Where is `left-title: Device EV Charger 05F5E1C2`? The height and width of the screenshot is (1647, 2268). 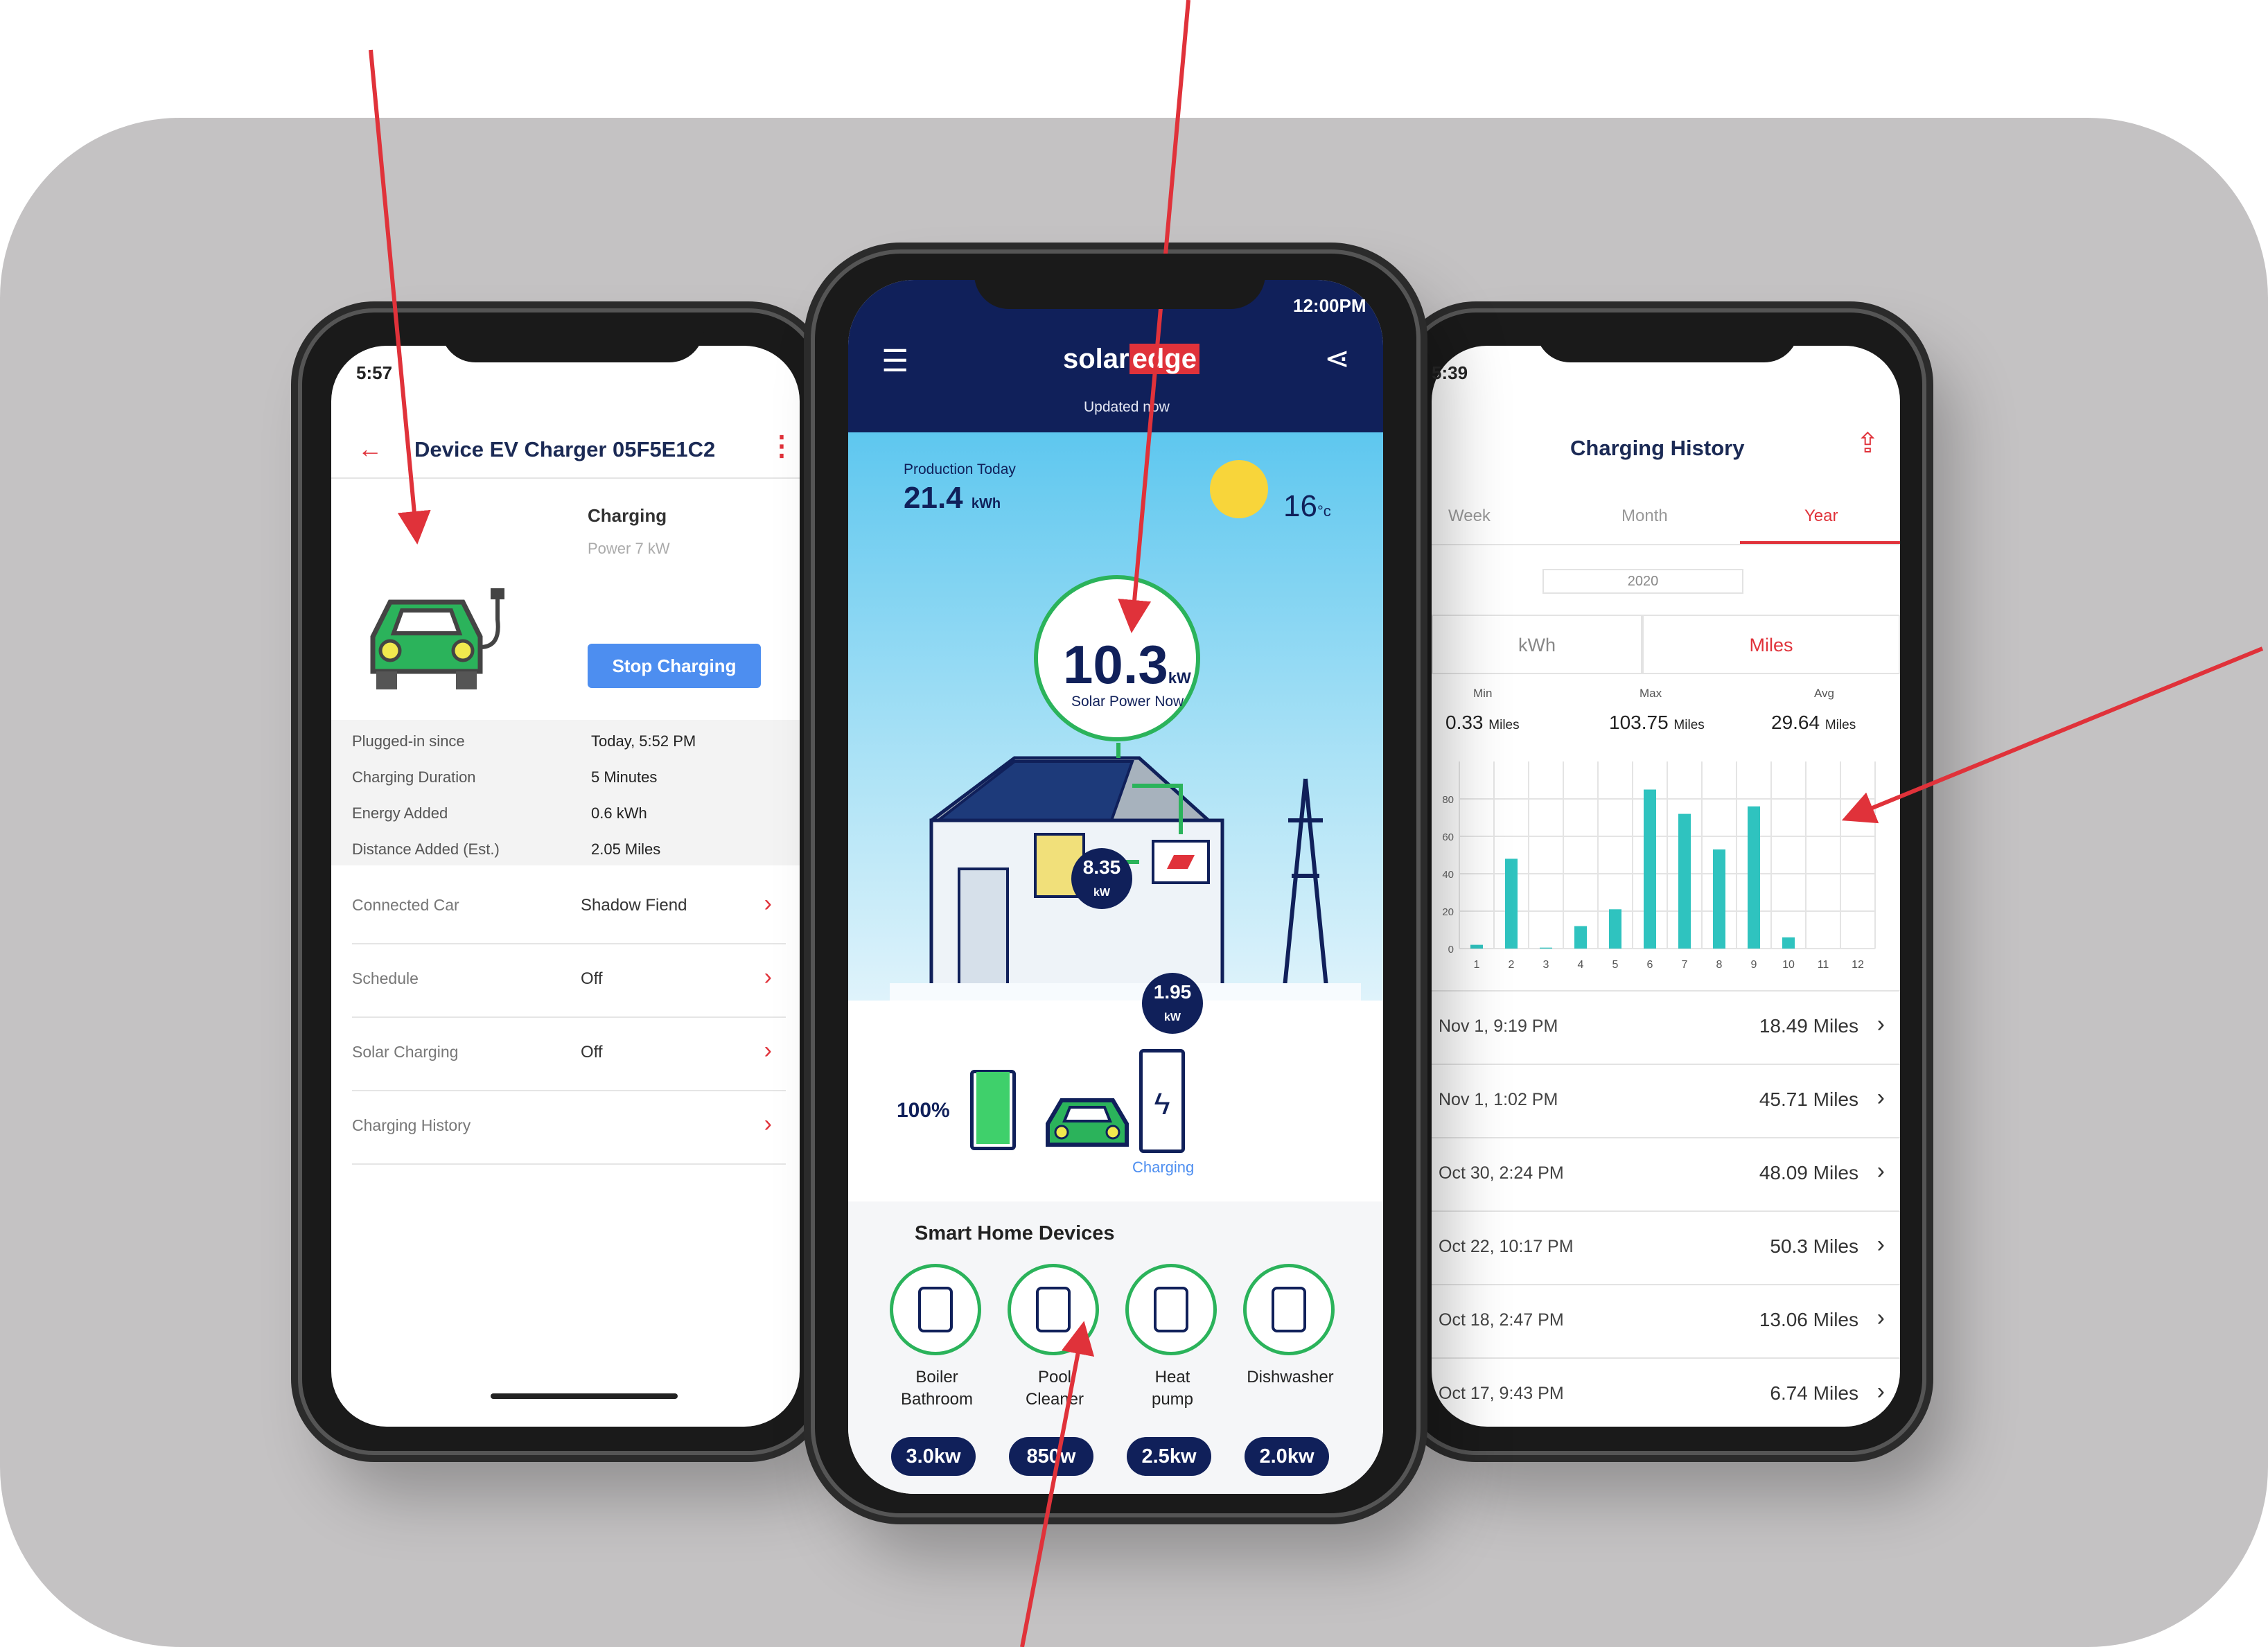 left-title: Device EV Charger 05F5E1C2 is located at coordinates (565, 449).